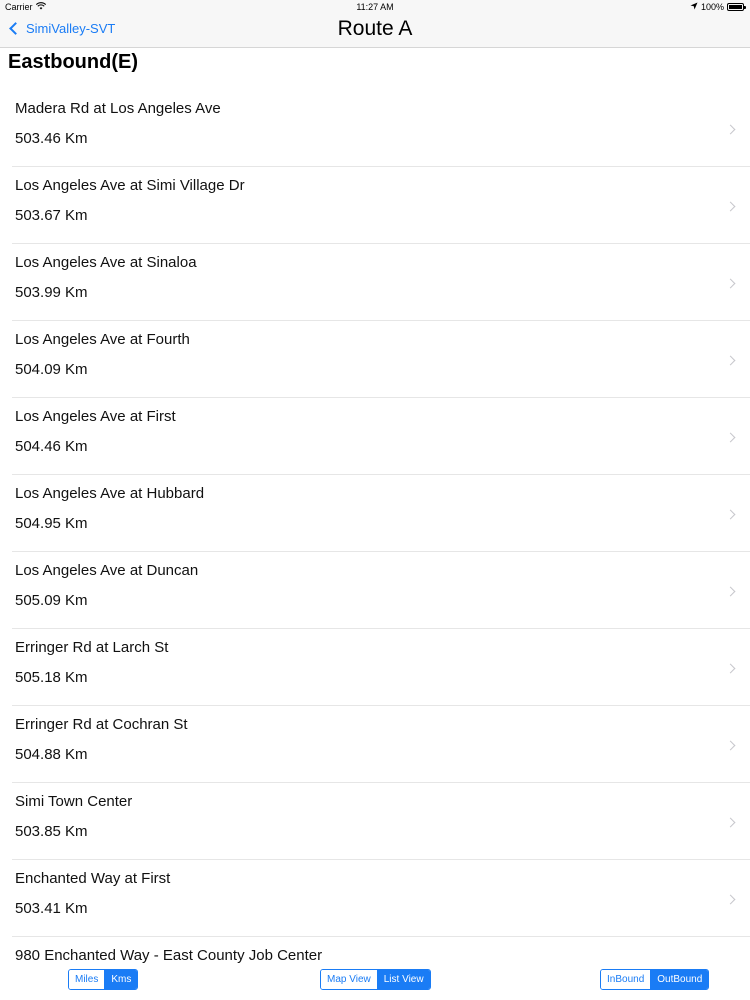  Describe the element at coordinates (51, 523) in the screenshot. I see `stop-distance: 504.95 Km` at that location.